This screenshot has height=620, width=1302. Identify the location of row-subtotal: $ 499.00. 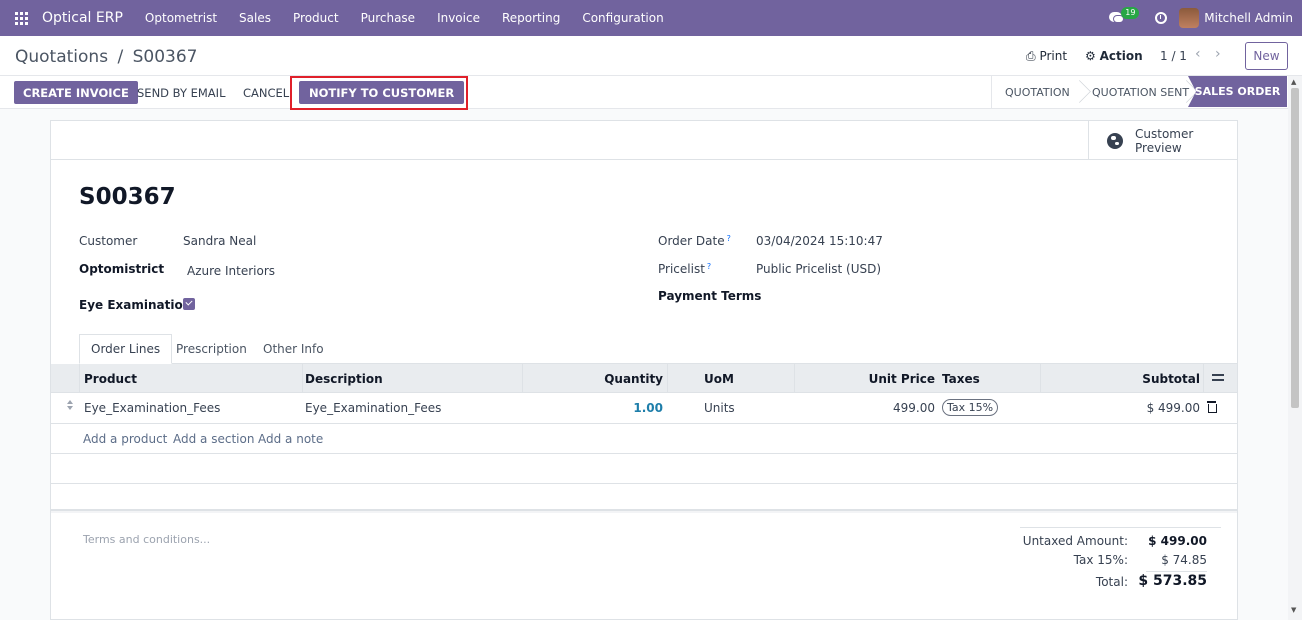
(1173, 408).